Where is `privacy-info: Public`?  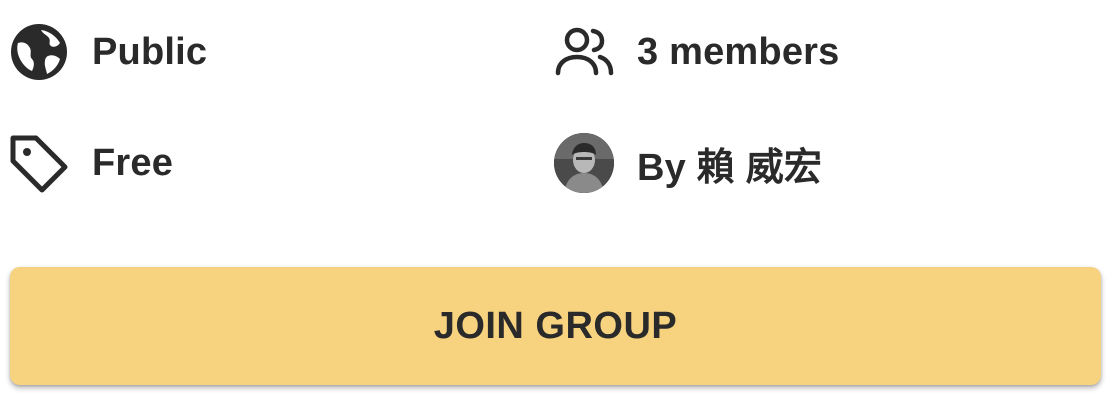 privacy-info: Public is located at coordinates (107, 52).